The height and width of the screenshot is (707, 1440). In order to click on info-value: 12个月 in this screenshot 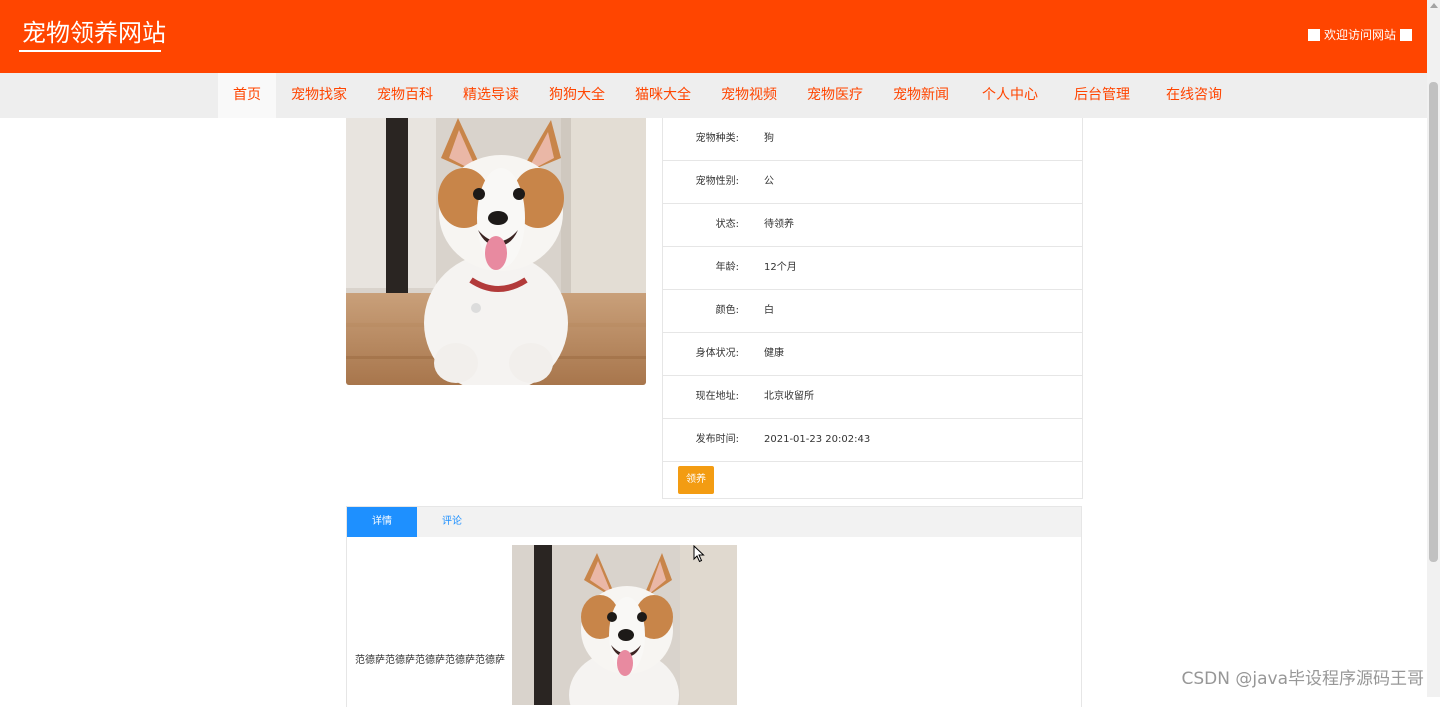, I will do `click(780, 267)`.